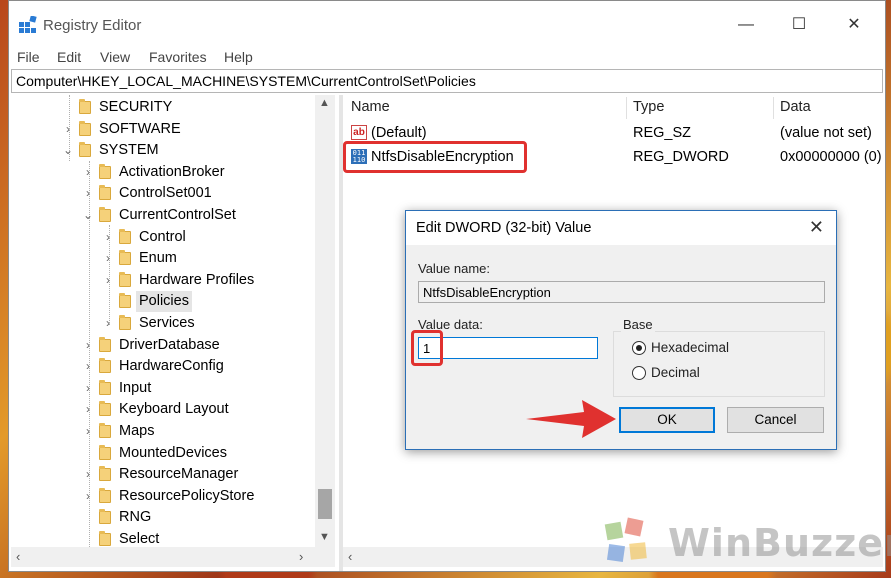  What do you see at coordinates (172, 171) in the screenshot?
I see `tree-item-label: ActivationBroker` at bounding box center [172, 171].